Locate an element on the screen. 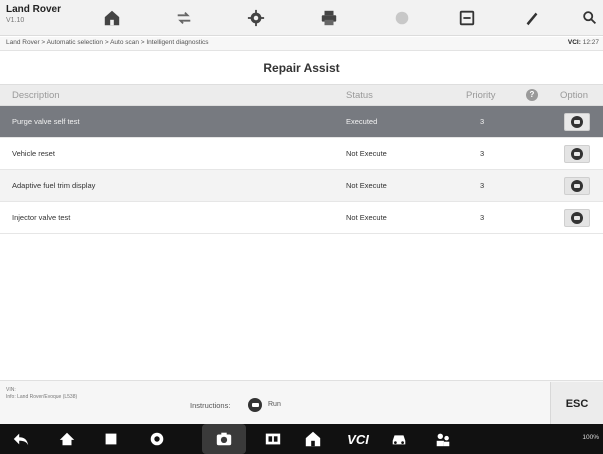 This screenshot has width=603, height=454. camera-icon is located at coordinates (224, 439).